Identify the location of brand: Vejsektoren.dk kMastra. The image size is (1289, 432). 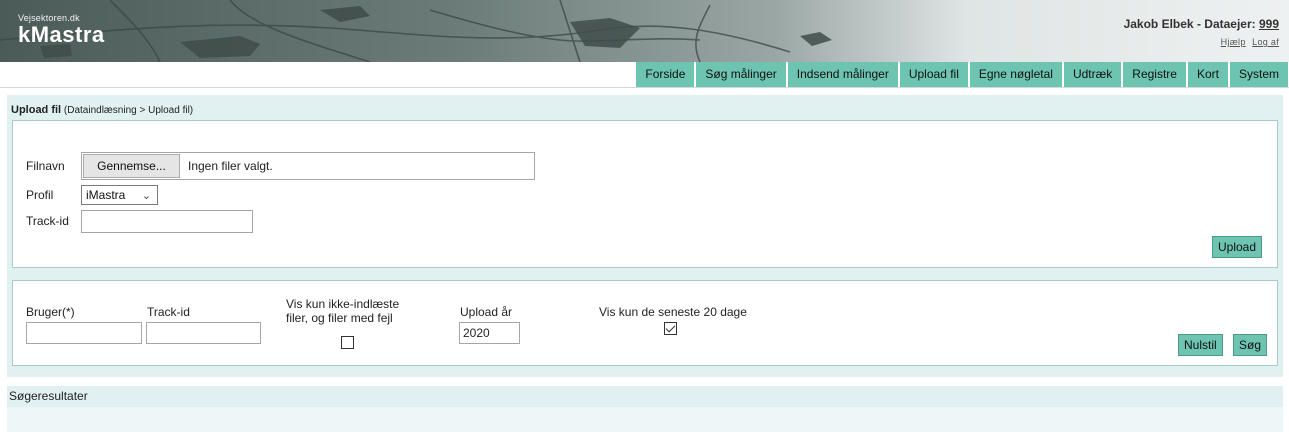
(61, 30).